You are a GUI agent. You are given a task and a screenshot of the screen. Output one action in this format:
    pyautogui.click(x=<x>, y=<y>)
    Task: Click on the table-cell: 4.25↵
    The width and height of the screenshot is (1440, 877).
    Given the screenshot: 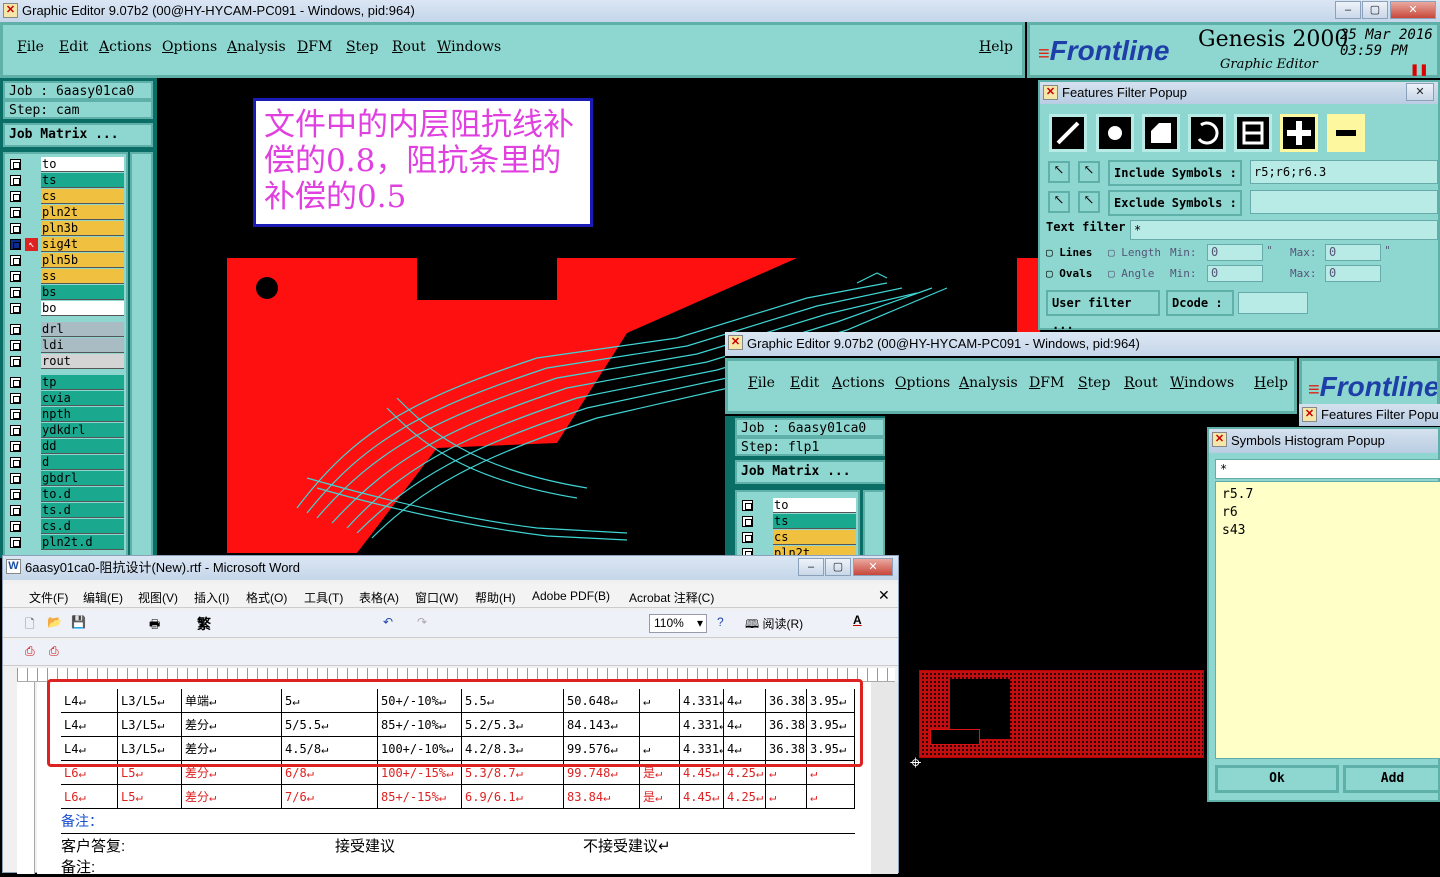 What is the action you would take?
    pyautogui.click(x=745, y=797)
    